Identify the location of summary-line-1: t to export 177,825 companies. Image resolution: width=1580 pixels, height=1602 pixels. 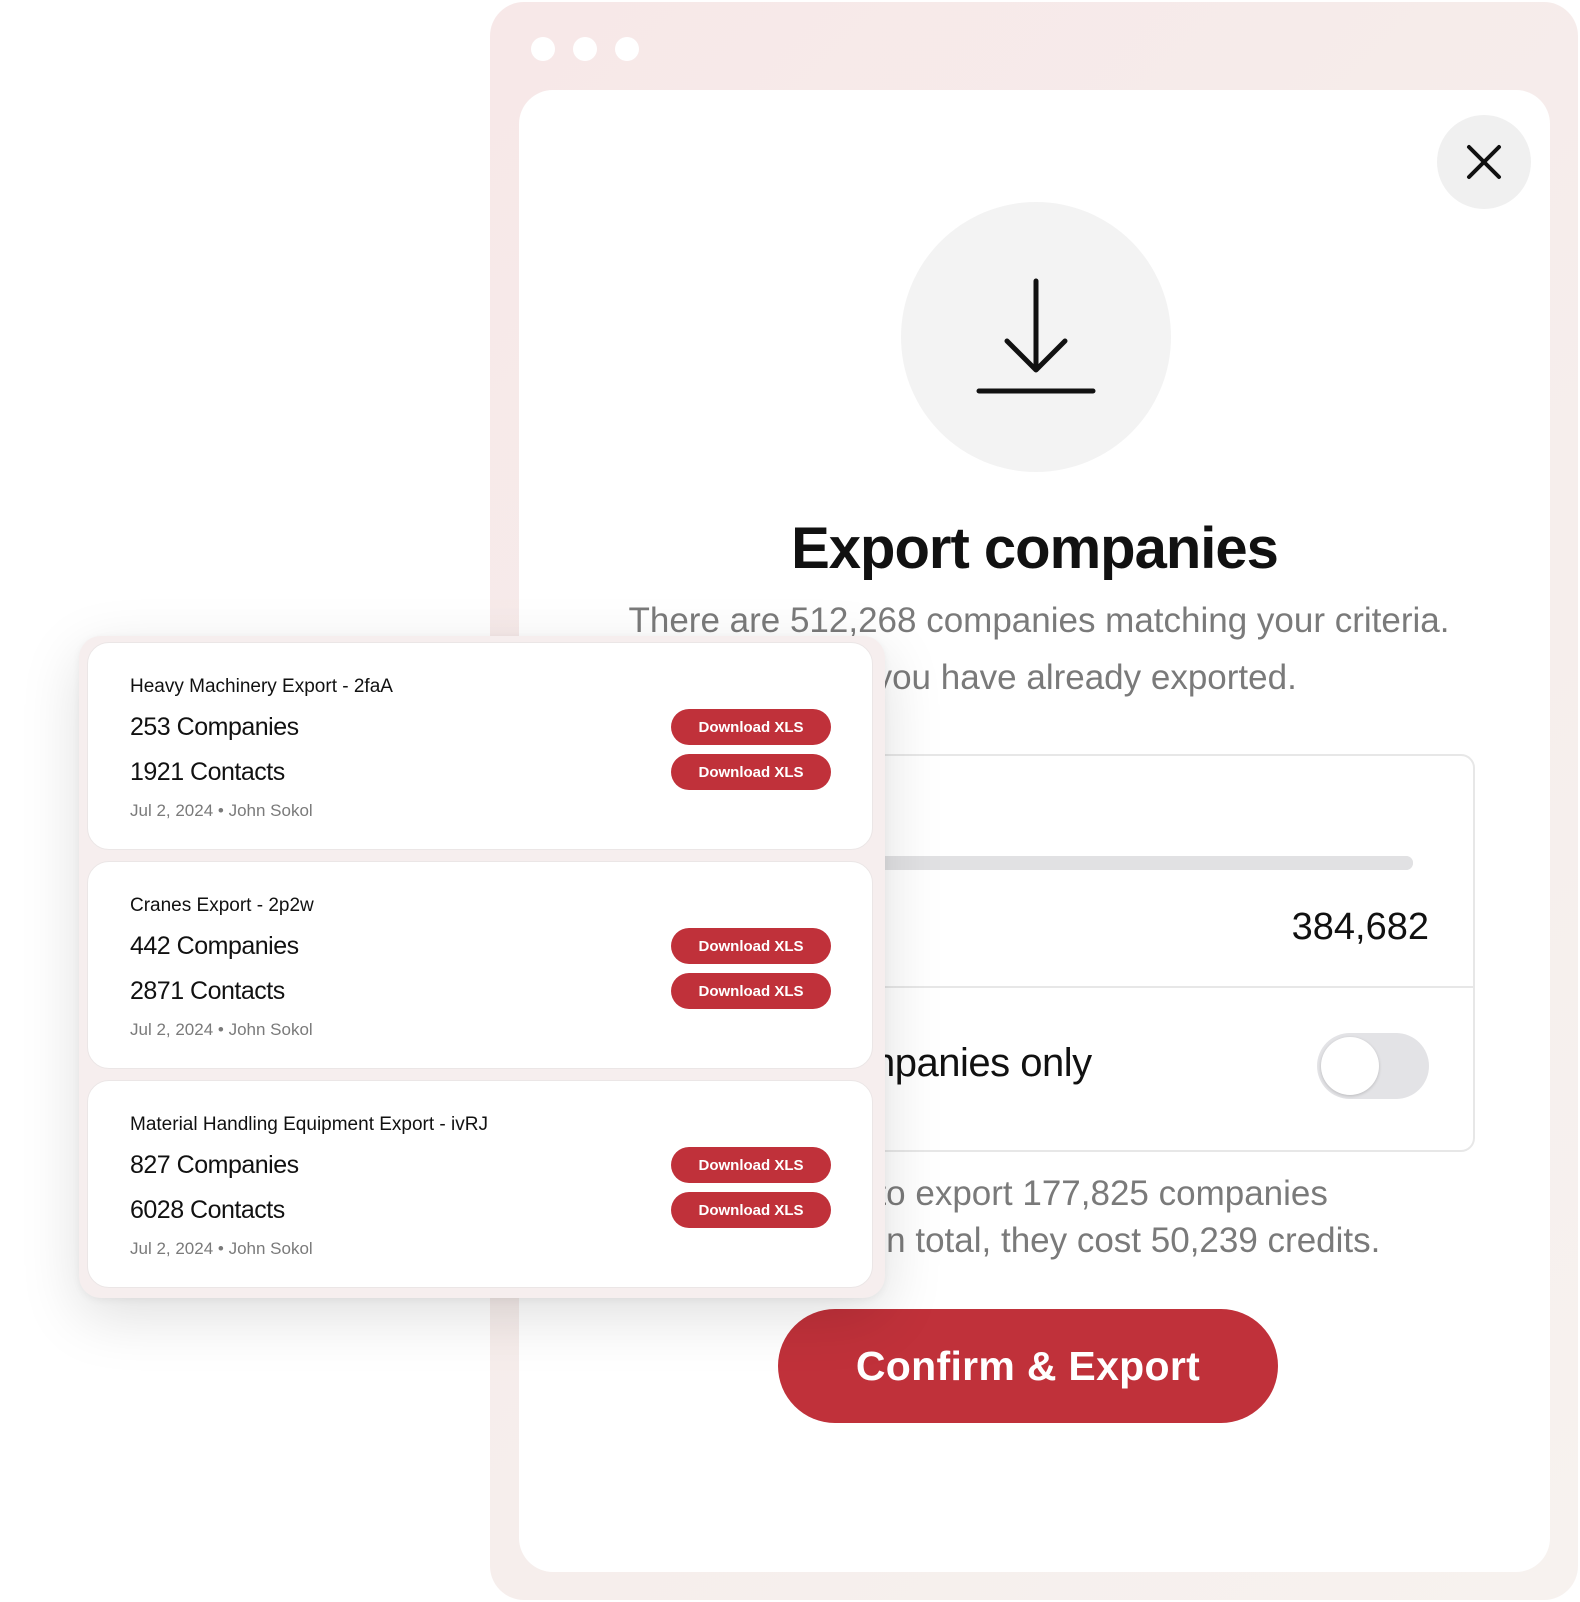
(1092, 1193).